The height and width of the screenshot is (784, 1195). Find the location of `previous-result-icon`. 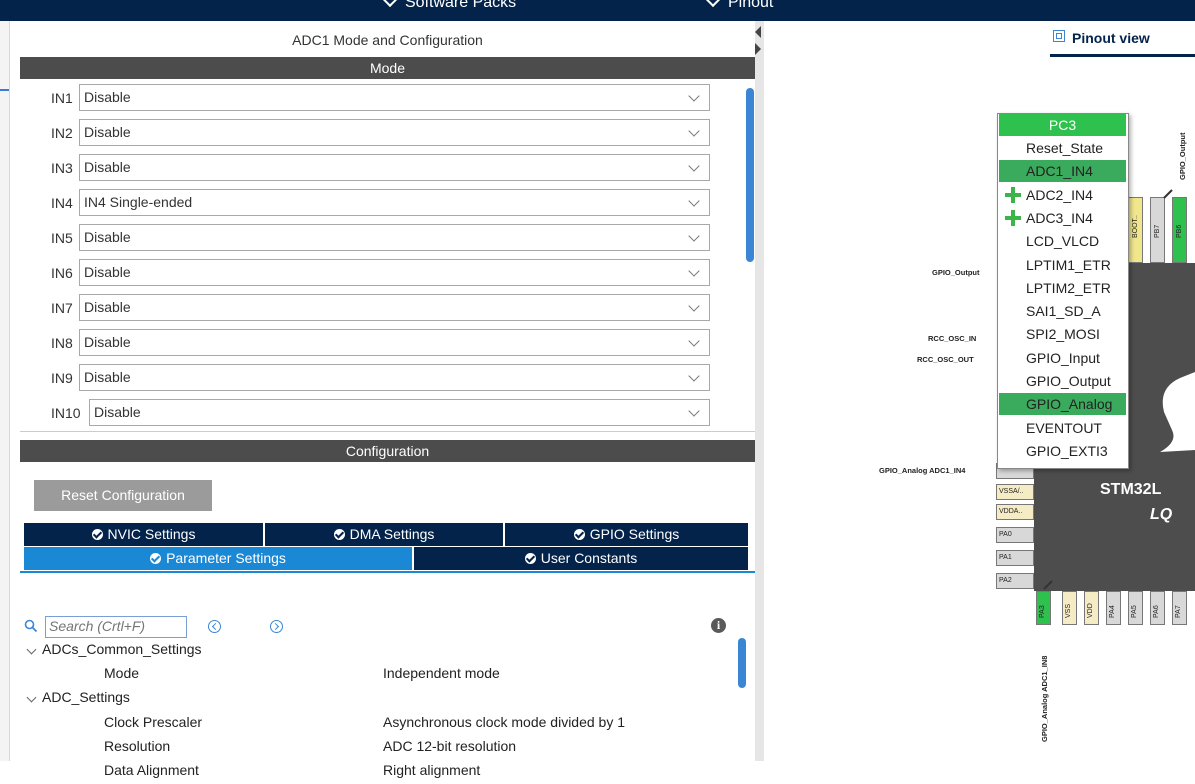

previous-result-icon is located at coordinates (214, 626).